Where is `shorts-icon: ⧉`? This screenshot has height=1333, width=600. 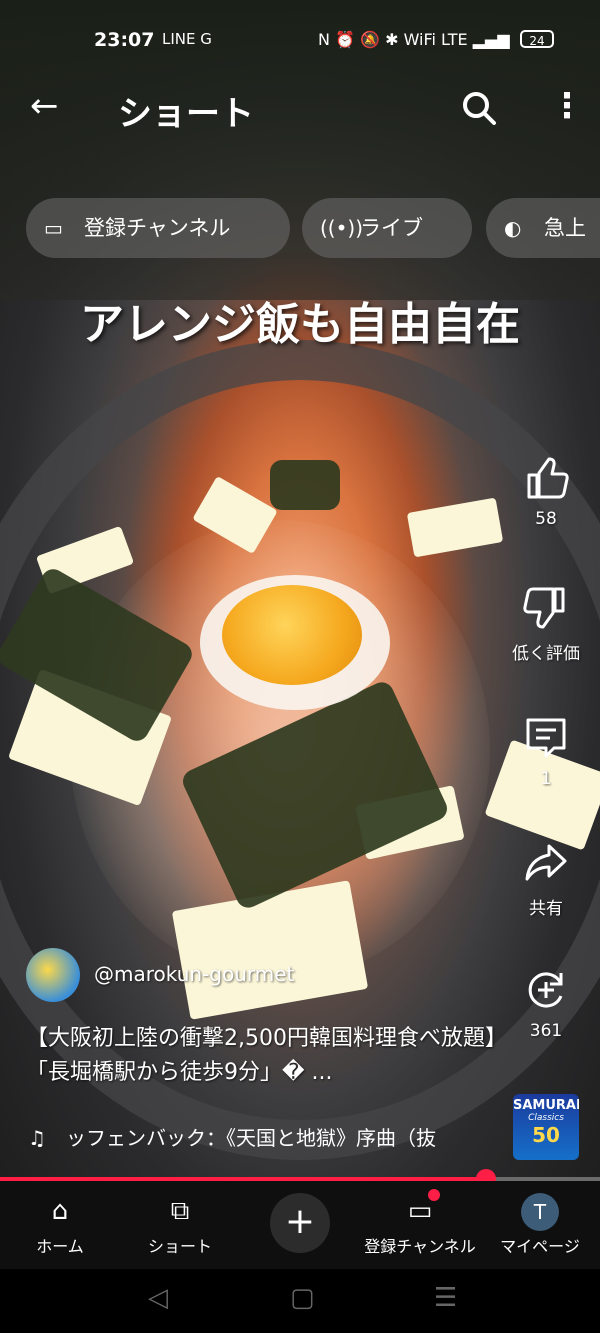 shorts-icon: ⧉ is located at coordinates (180, 1211).